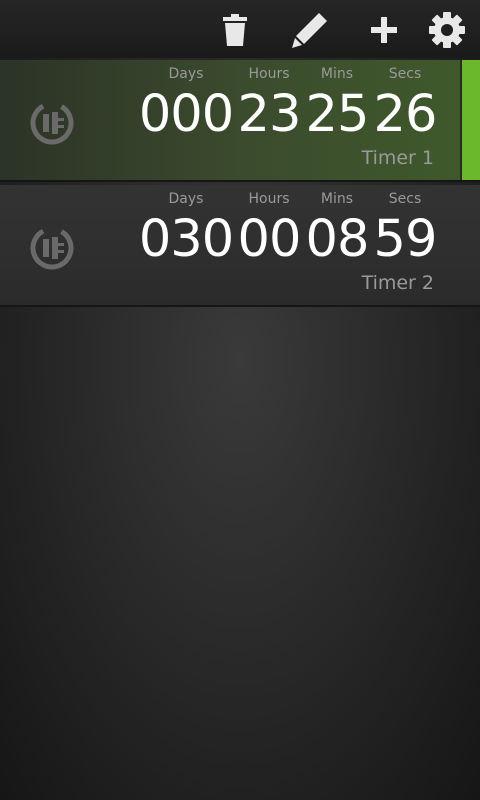  What do you see at coordinates (337, 239) in the screenshot?
I see `mins-value: 08` at bounding box center [337, 239].